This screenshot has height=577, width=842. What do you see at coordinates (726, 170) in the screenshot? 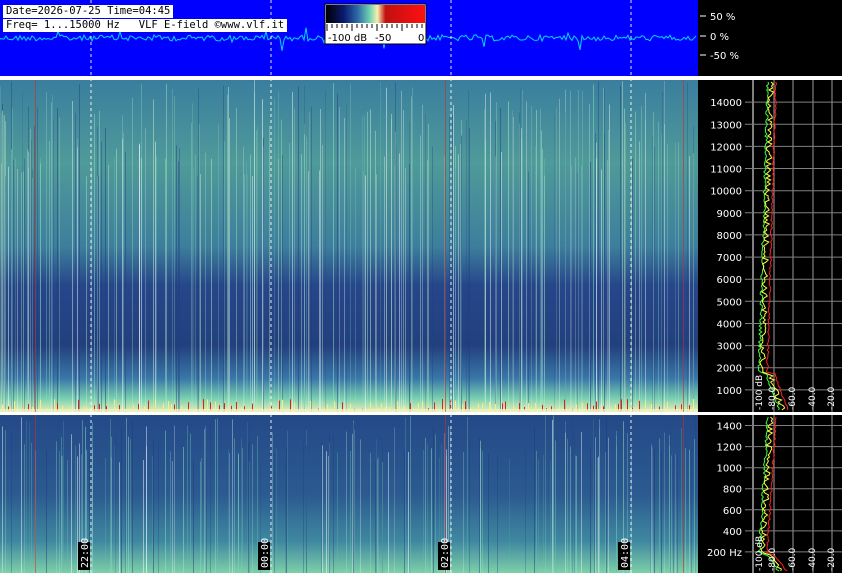
I see `frequency-tick-label: 11000` at bounding box center [726, 170].